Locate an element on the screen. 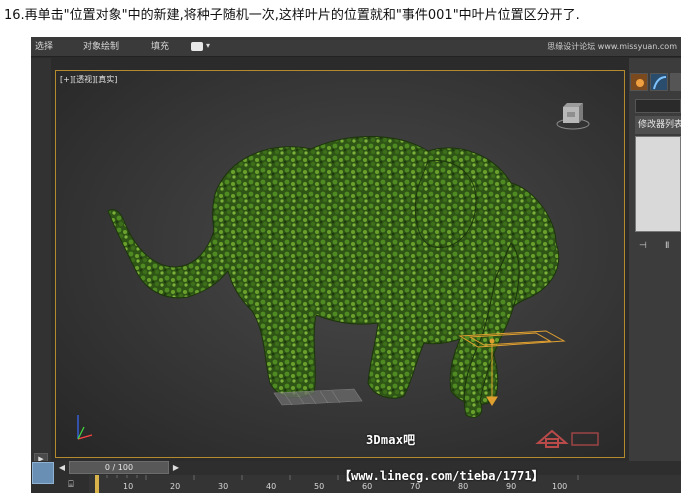  tick-label: 50 is located at coordinates (319, 486).